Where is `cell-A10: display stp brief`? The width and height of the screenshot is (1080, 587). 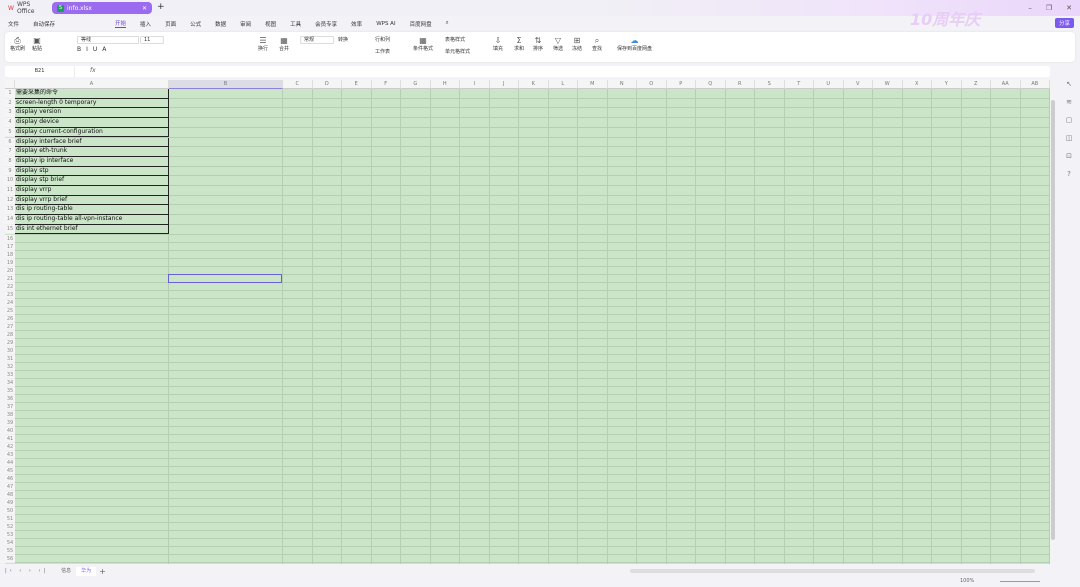
cell-A10: display stp brief is located at coordinates (92, 181).